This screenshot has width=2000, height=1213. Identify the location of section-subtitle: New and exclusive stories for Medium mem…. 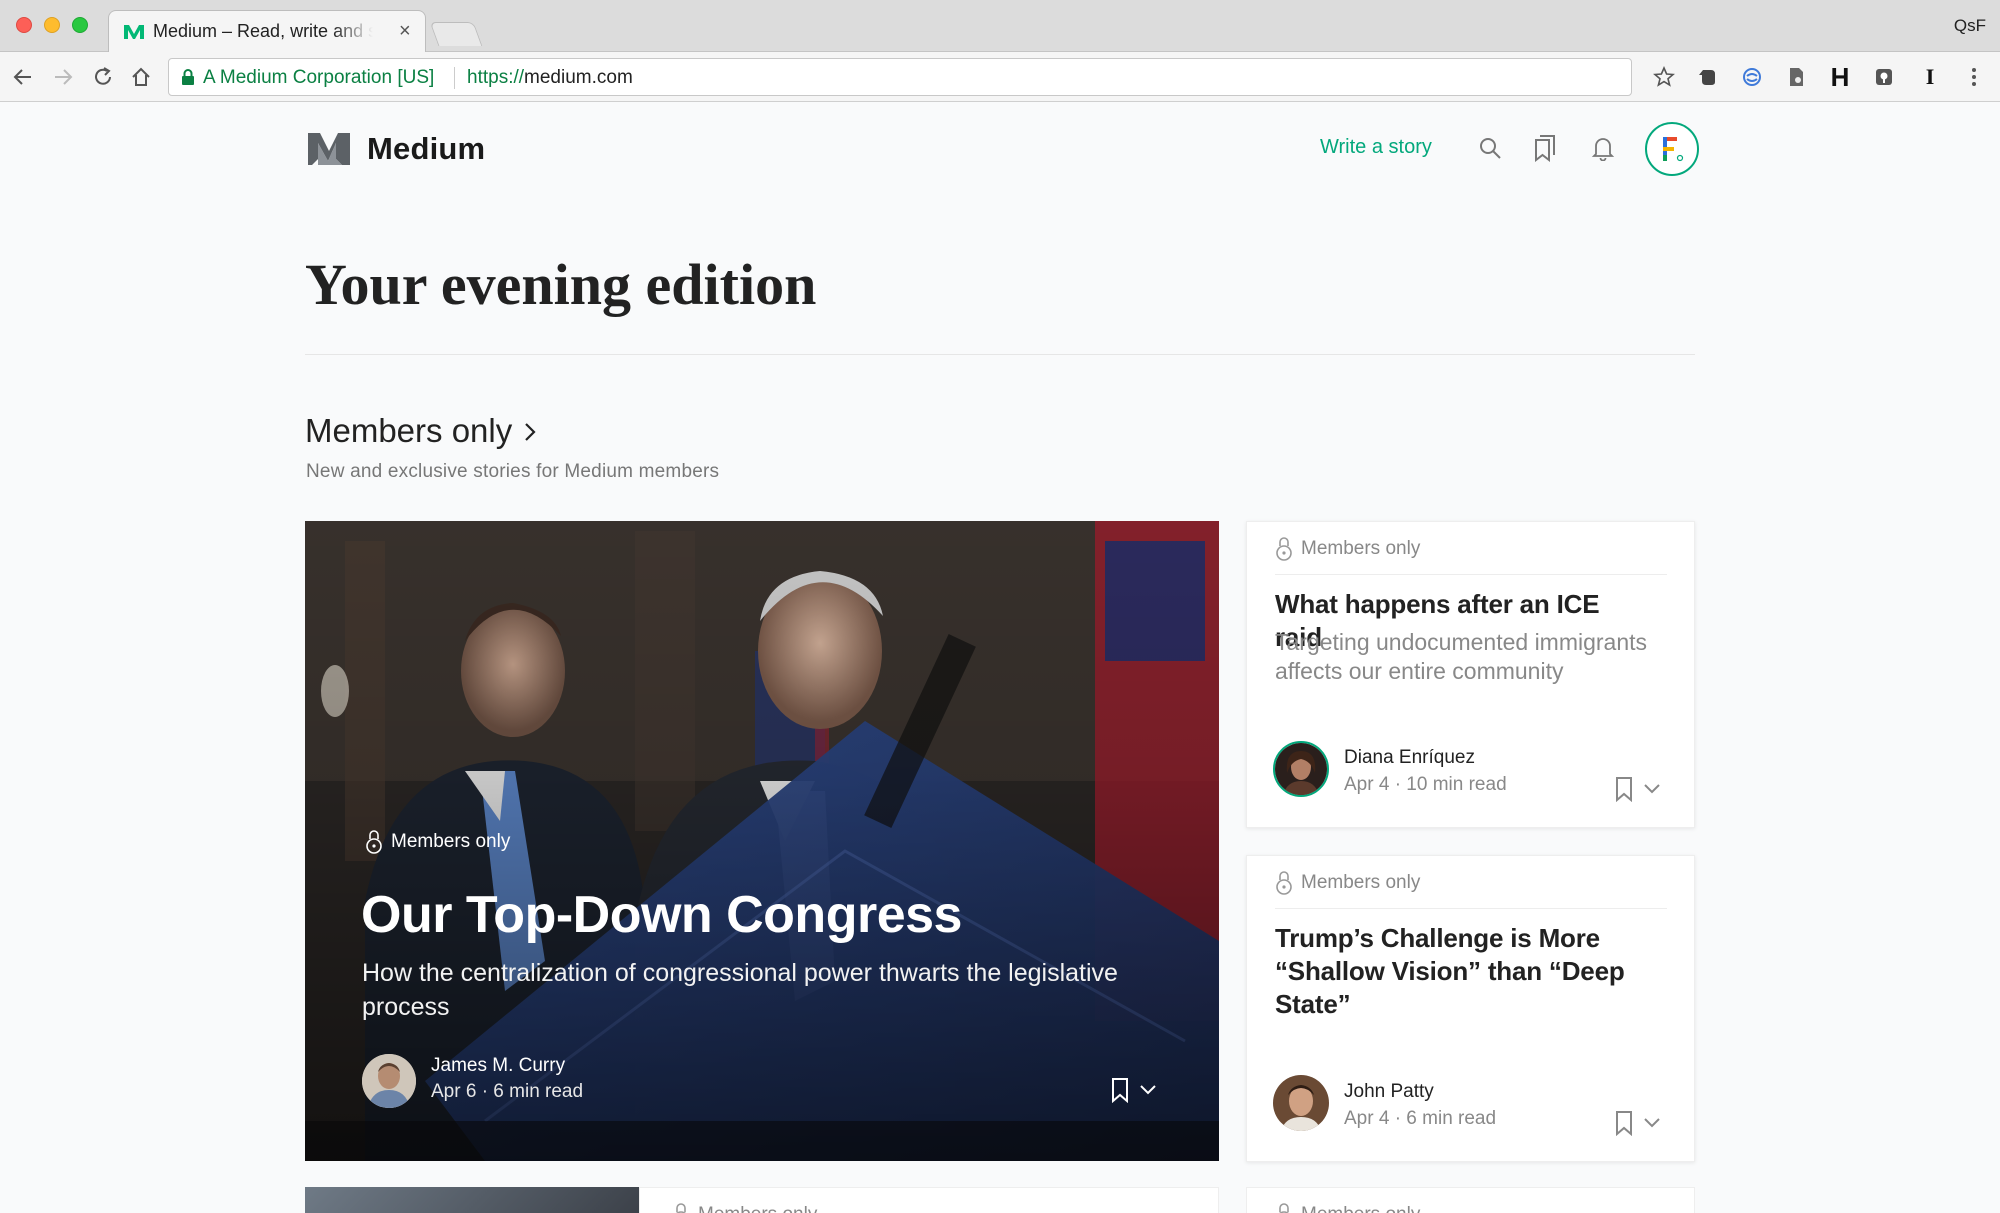
(513, 471).